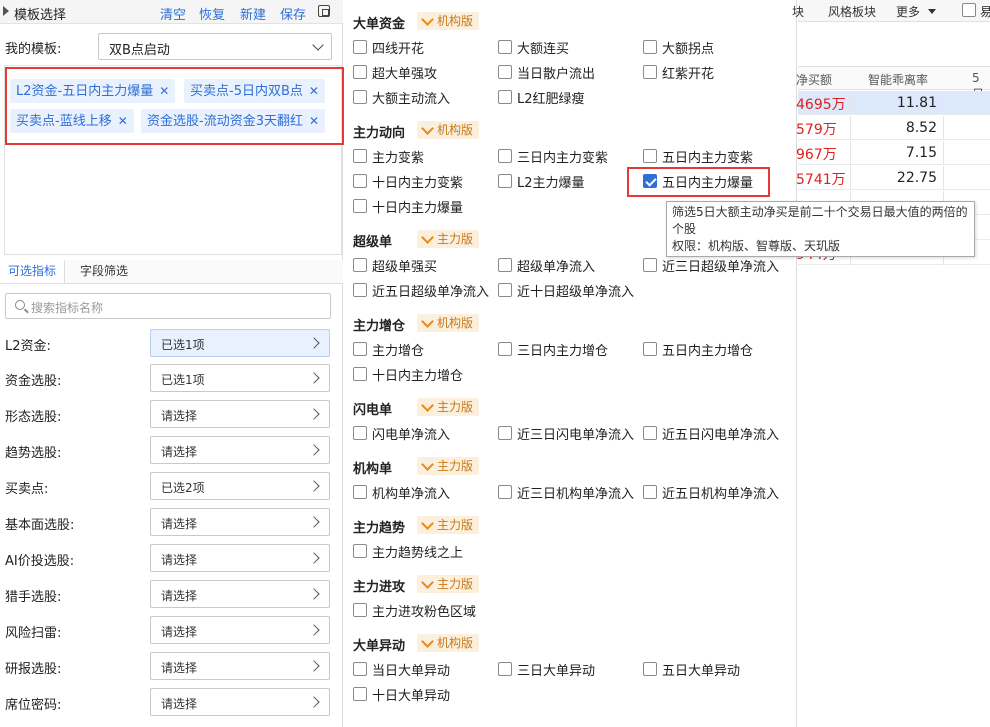 The image size is (990, 727). What do you see at coordinates (814, 79) in the screenshot?
I see `column-header: 净买额` at bounding box center [814, 79].